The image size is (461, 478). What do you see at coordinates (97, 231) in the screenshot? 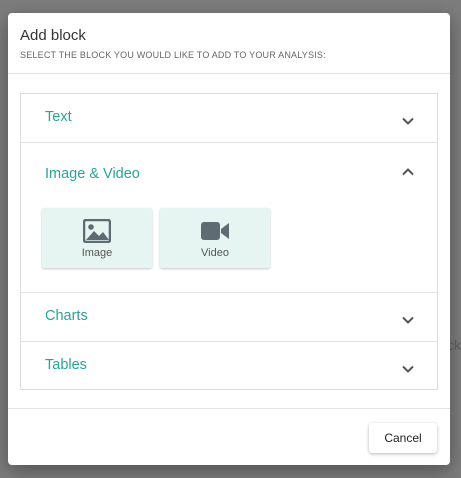
I see `image-icon` at bounding box center [97, 231].